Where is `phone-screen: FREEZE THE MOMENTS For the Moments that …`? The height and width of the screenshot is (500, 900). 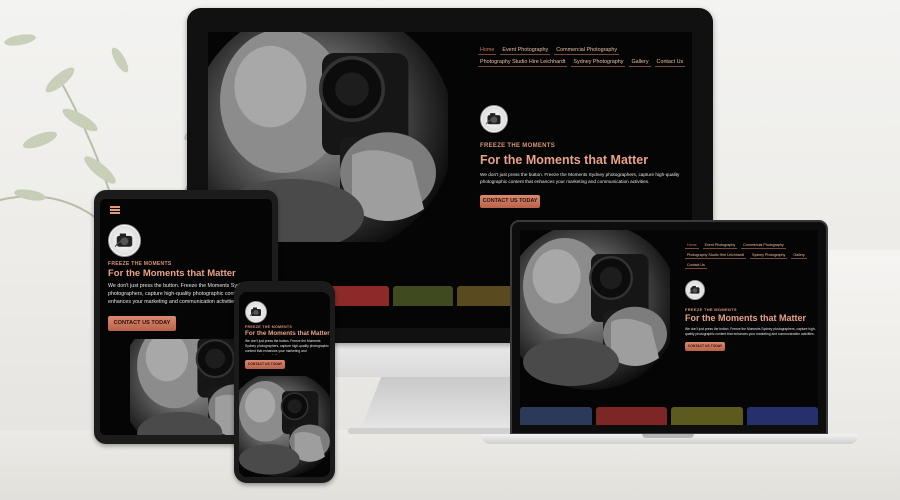 phone-screen: FREEZE THE MOMENTS For the Moments that … is located at coordinates (284, 384).